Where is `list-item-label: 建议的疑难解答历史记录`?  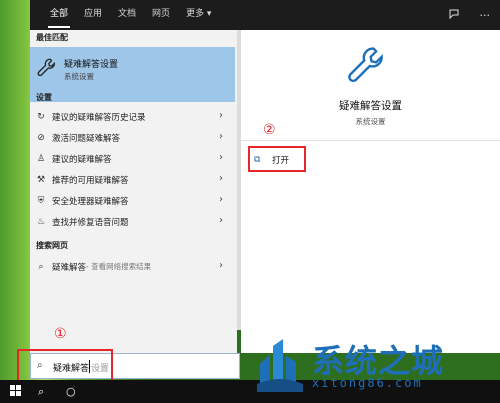
list-item-label: 建议的疑难解答历史记录 is located at coordinates (99, 117).